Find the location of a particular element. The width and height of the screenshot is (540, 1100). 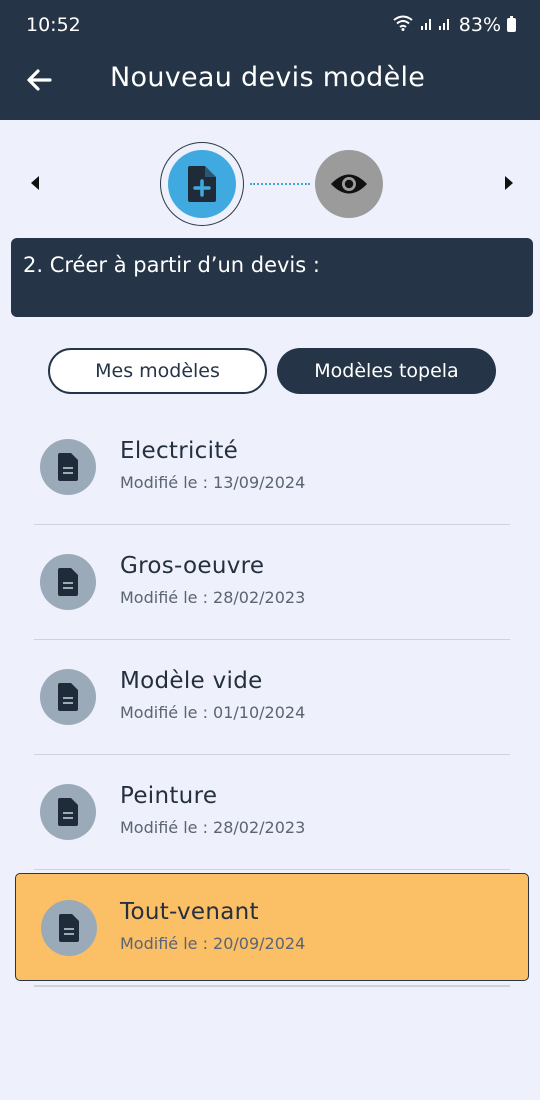

step-connector is located at coordinates (280, 184).